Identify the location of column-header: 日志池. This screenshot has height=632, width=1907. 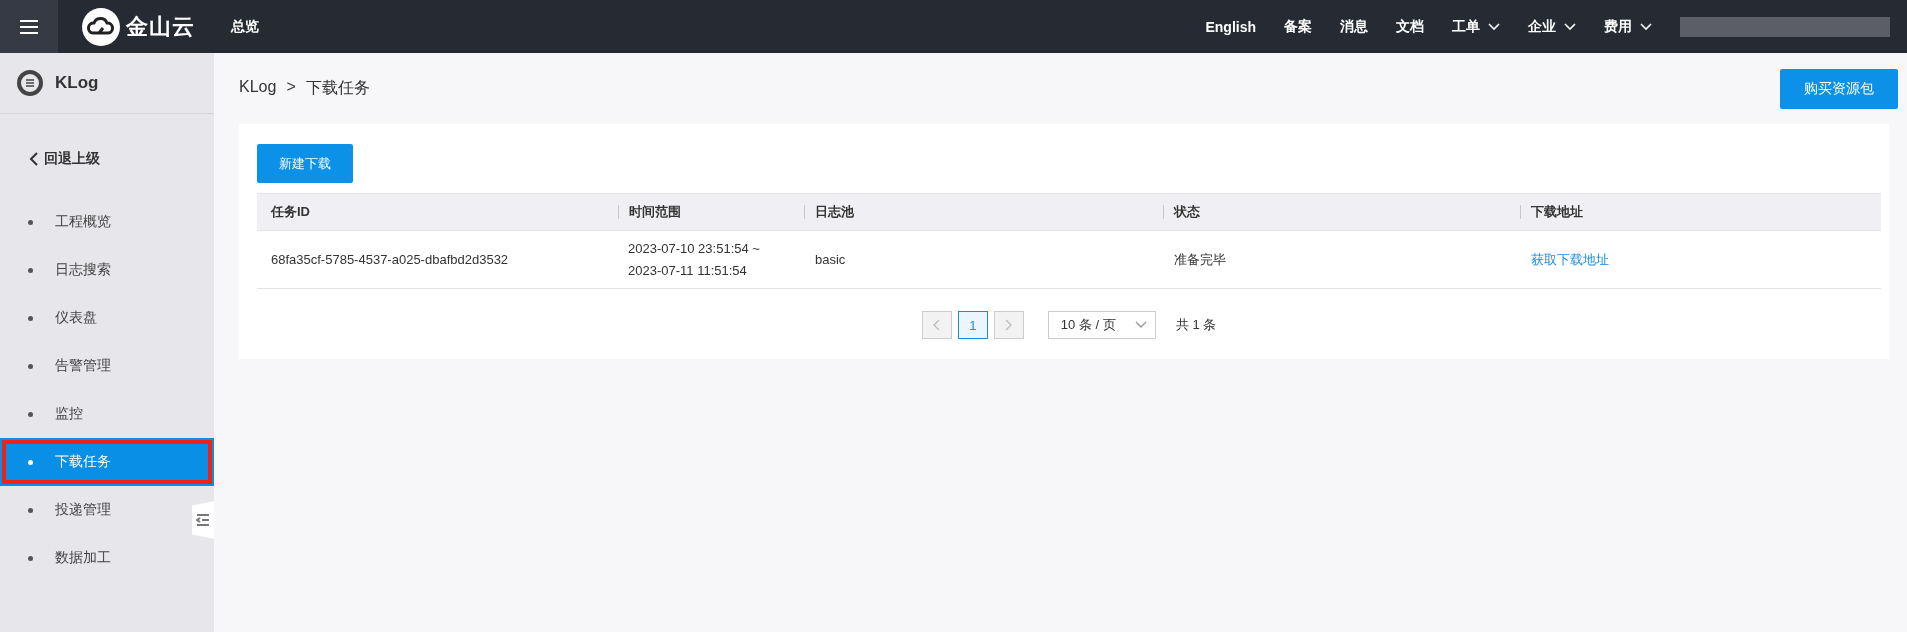
(983, 212).